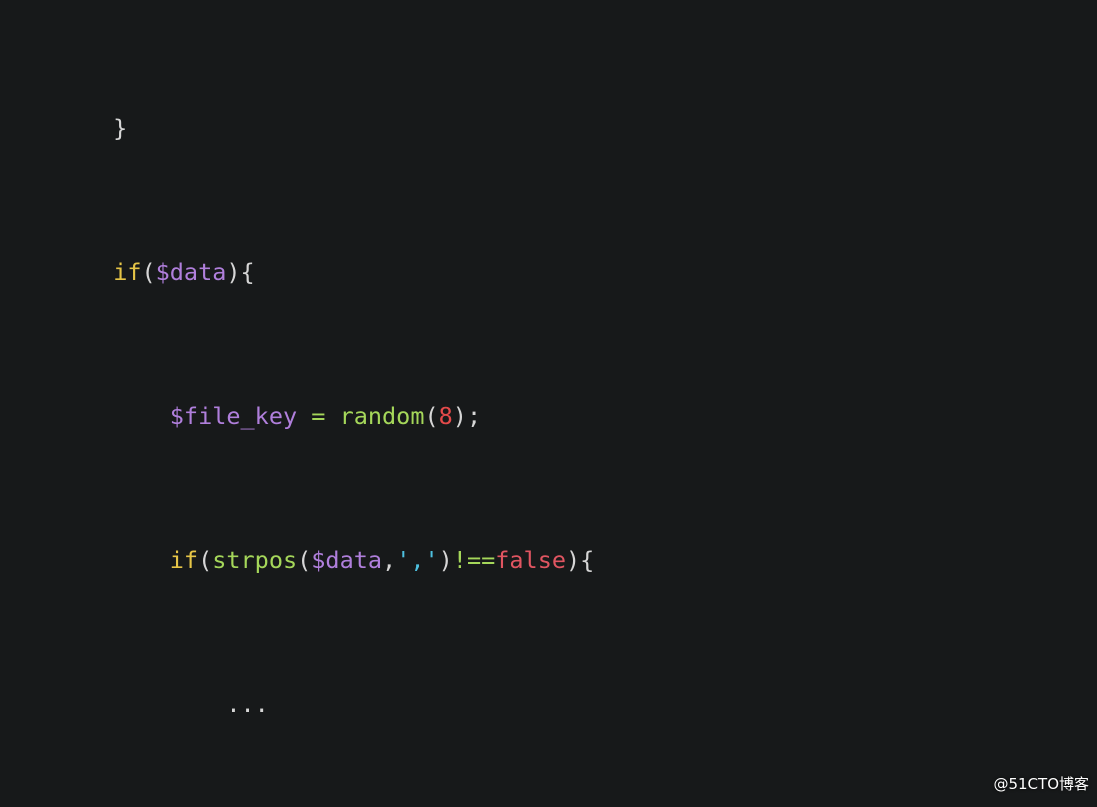 This screenshot has width=1097, height=807. What do you see at coordinates (184, 272) in the screenshot?
I see `code-line: if($data){` at bounding box center [184, 272].